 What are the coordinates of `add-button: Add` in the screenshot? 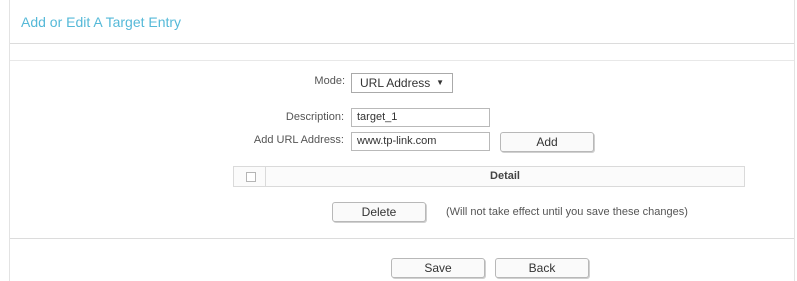 It's located at (547, 142).